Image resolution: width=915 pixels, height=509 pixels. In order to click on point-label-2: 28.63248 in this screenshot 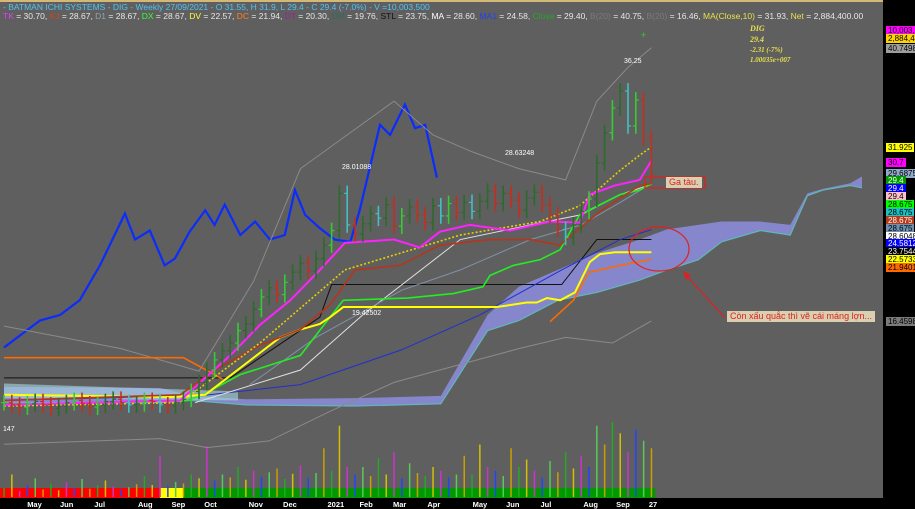, I will do `click(520, 153)`.